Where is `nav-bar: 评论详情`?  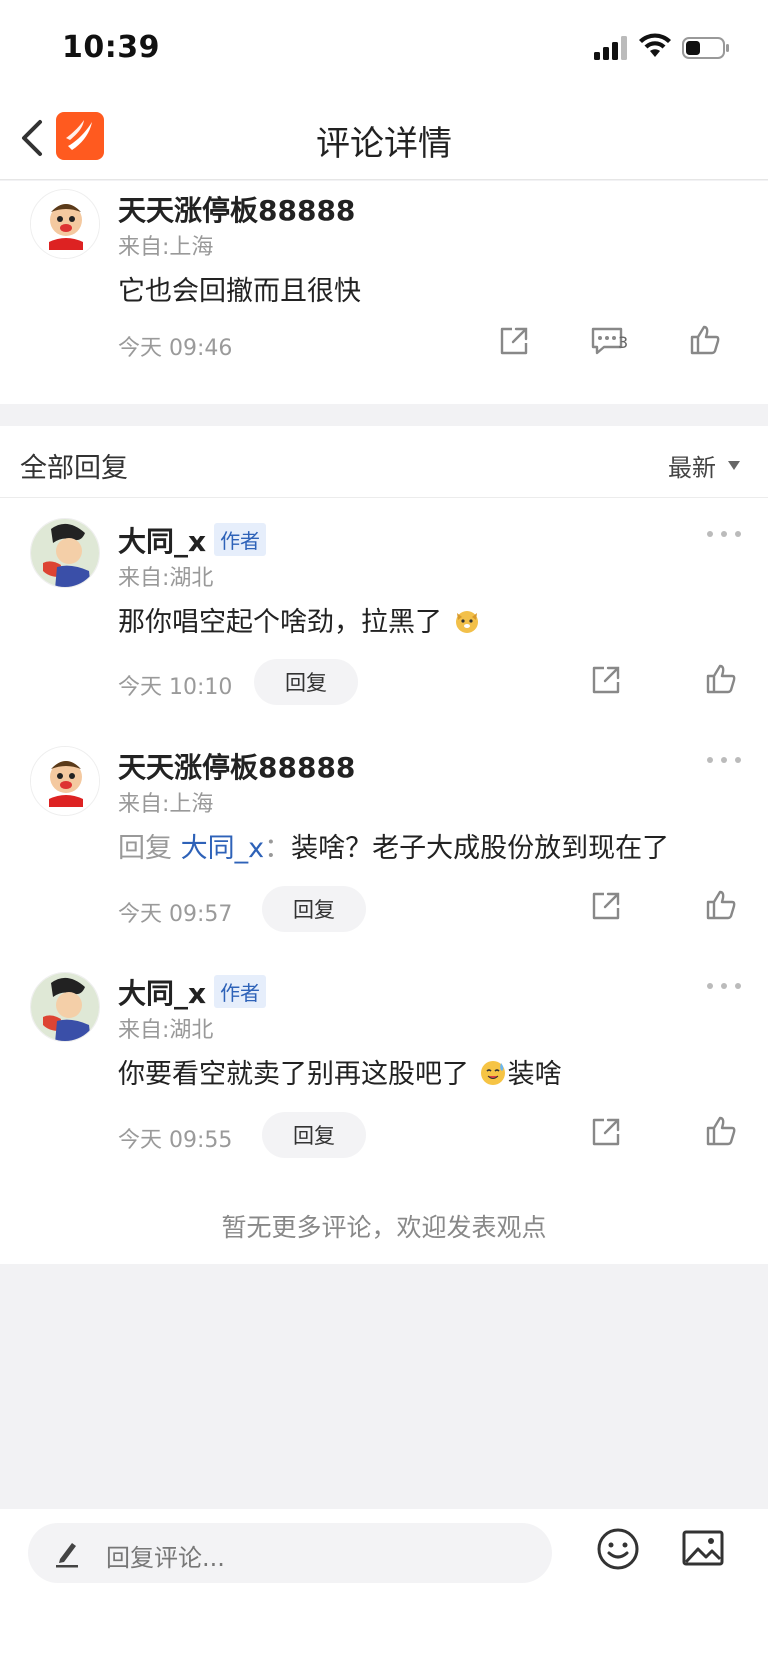 nav-bar: 评论详情 is located at coordinates (384, 138).